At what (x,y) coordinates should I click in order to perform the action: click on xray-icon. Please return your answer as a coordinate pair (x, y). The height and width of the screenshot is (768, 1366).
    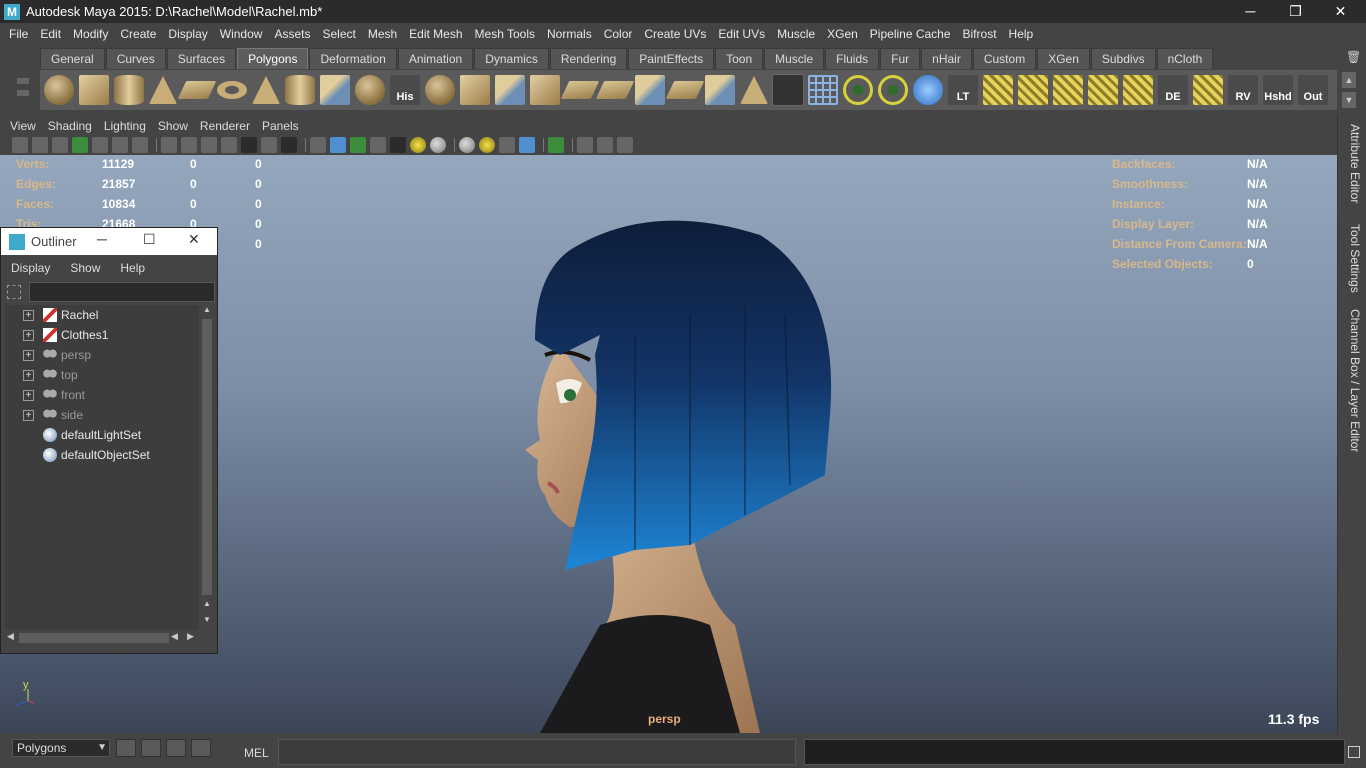
    Looking at the image, I should click on (378, 145).